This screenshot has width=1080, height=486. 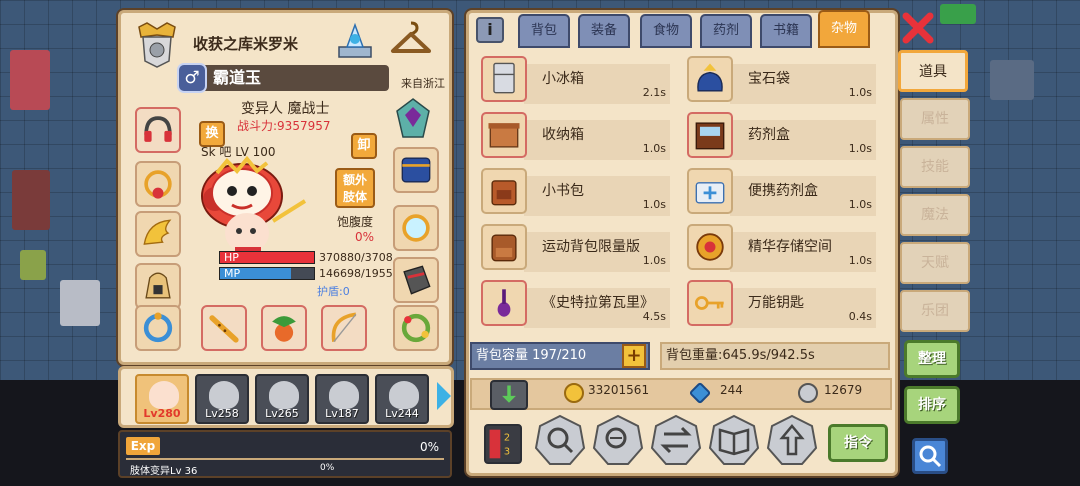 I want to click on exchange-arrows-icon, so click(x=676, y=440).